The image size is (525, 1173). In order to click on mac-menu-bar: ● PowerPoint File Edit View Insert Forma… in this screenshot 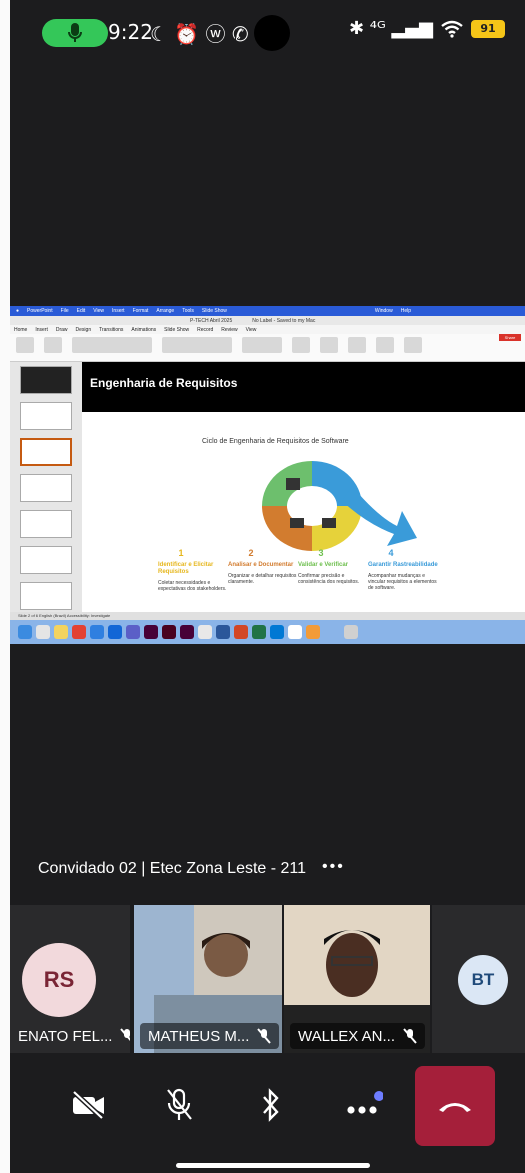, I will do `click(267, 311)`.